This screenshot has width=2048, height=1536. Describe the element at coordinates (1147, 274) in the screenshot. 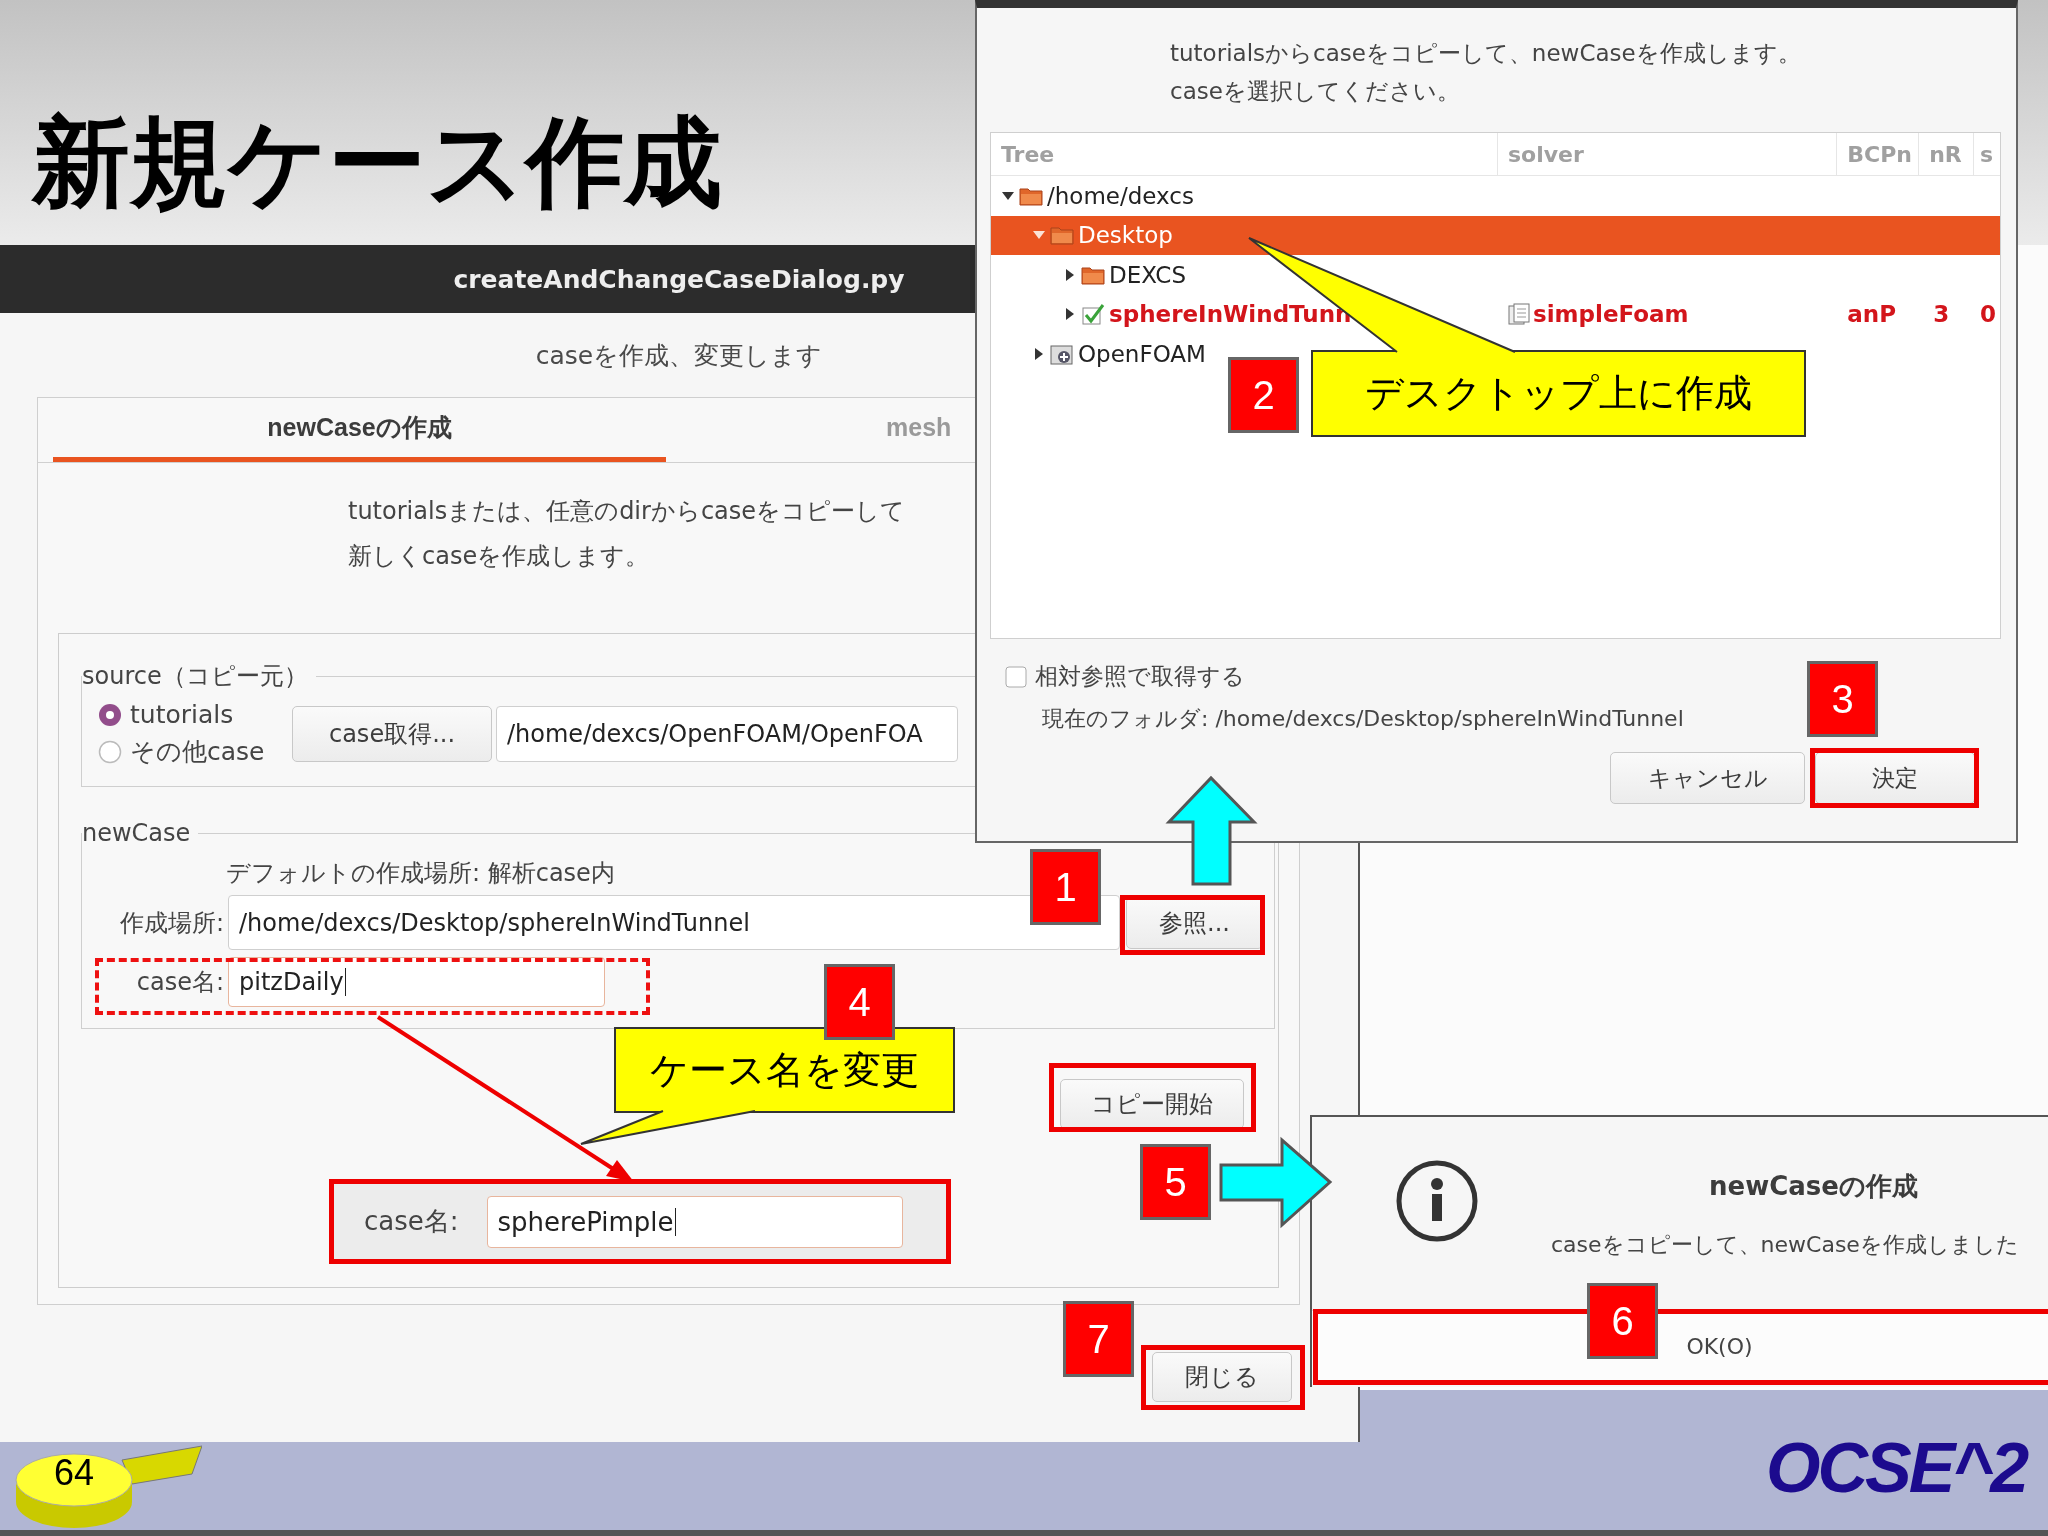

I see `tree-item-label: DEXCS` at that location.